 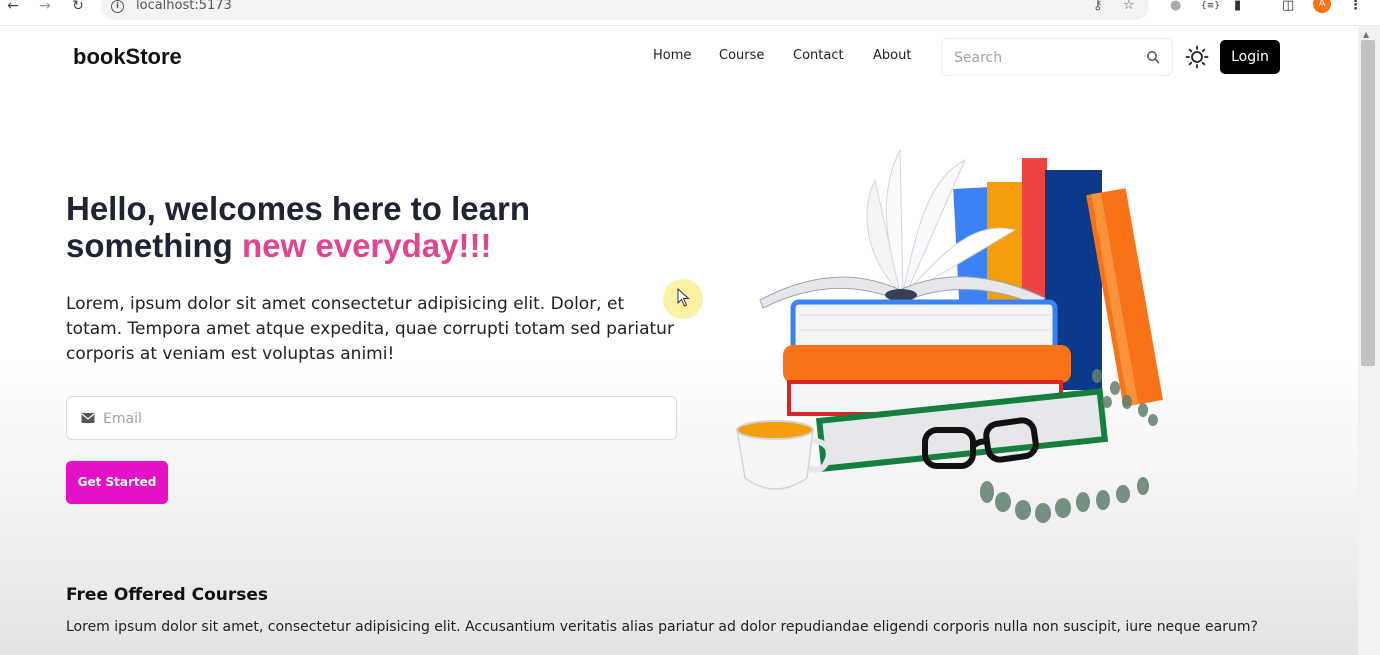 I want to click on sidebar-icon: ◫, so click(x=1288, y=6).